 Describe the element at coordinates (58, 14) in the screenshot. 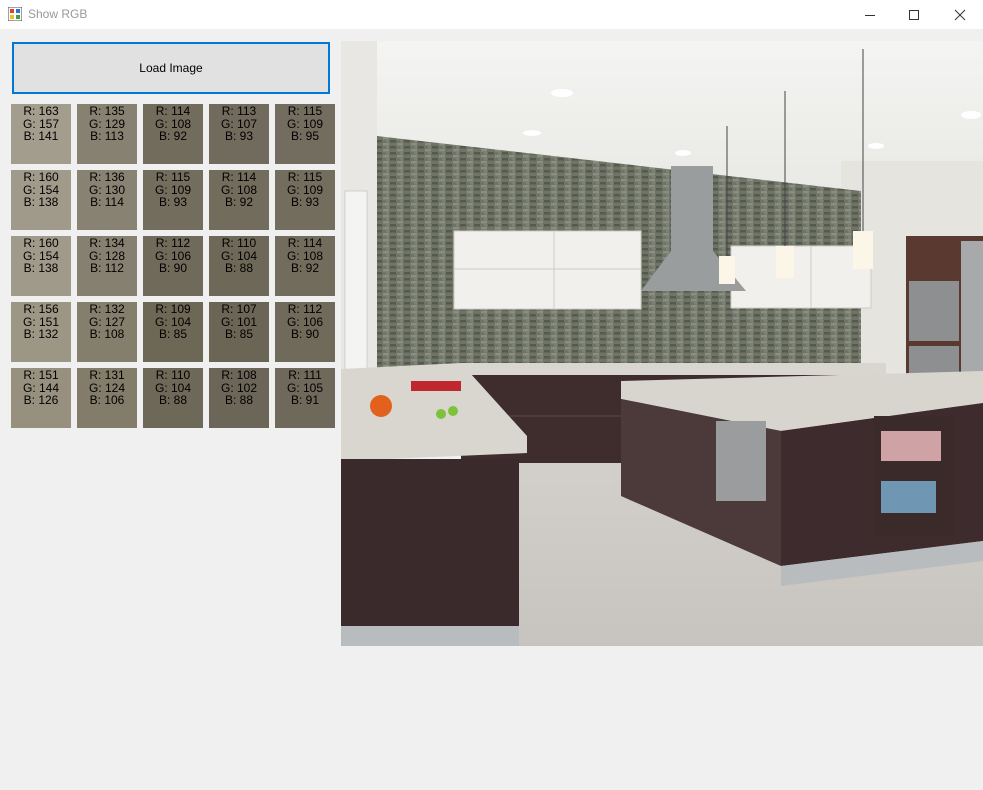

I see `window-title: Show RGB` at that location.